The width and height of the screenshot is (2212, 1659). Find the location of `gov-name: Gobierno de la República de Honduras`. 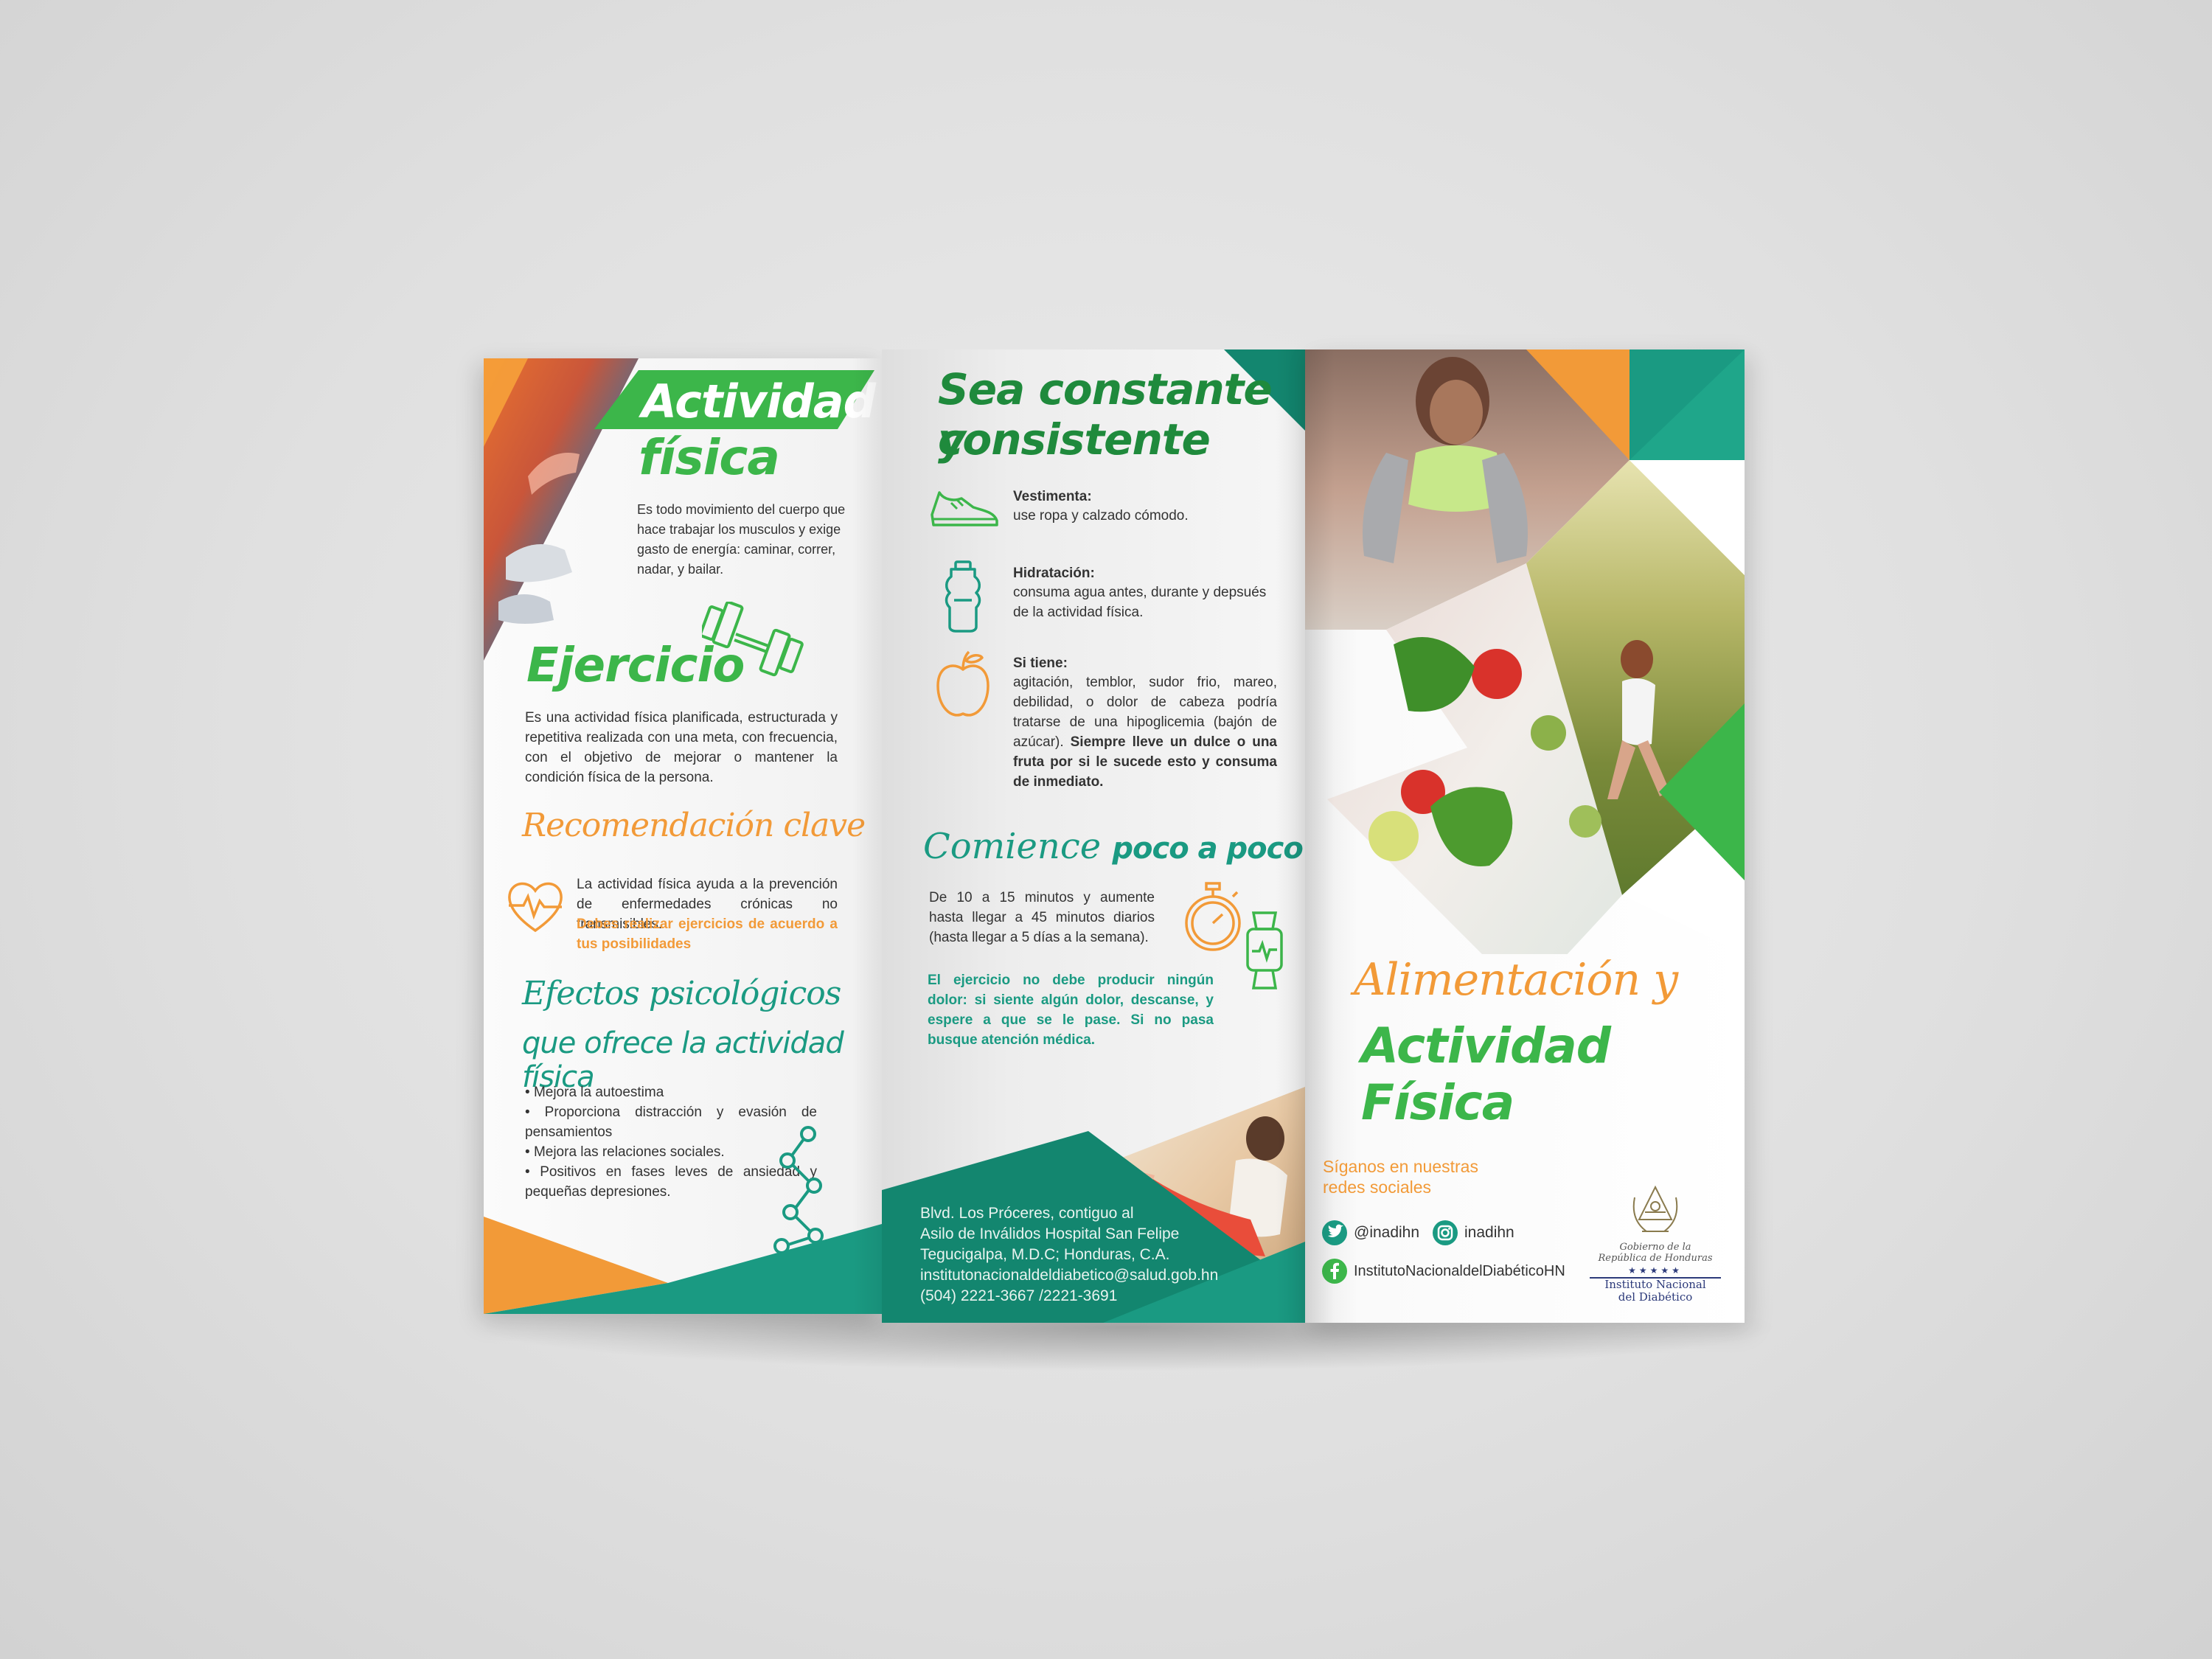

gov-name: Gobierno de la República de Honduras is located at coordinates (1655, 1253).